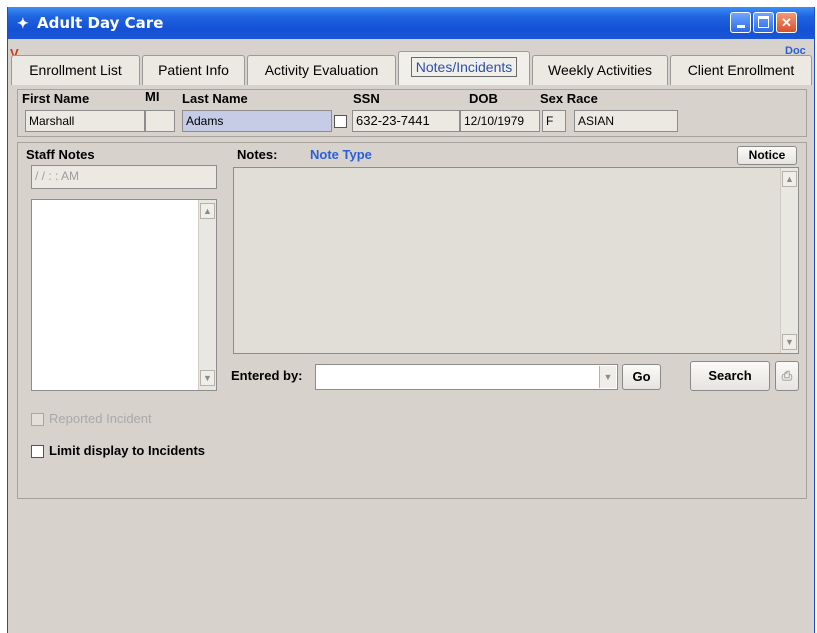 This screenshot has height=633, width=817. I want to click on chevron-down-icon: ▼, so click(607, 377).